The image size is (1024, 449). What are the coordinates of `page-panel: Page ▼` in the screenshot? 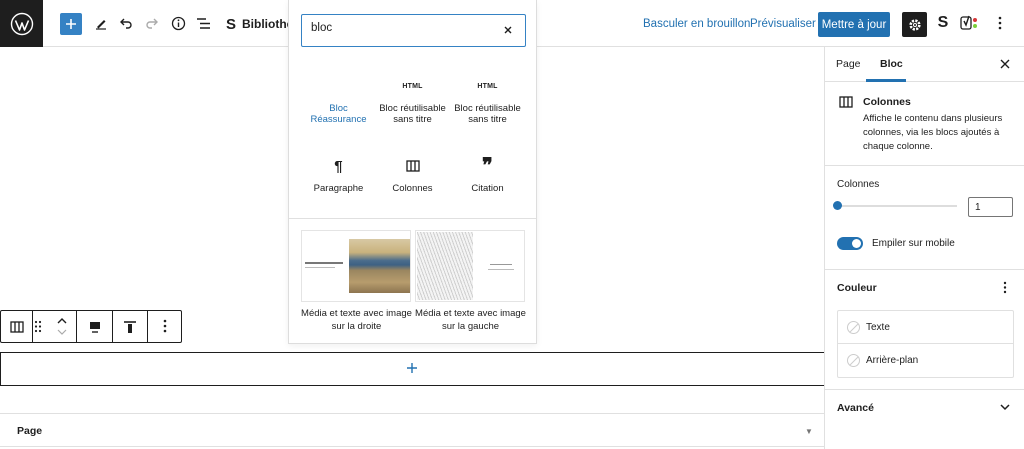 It's located at (412, 430).